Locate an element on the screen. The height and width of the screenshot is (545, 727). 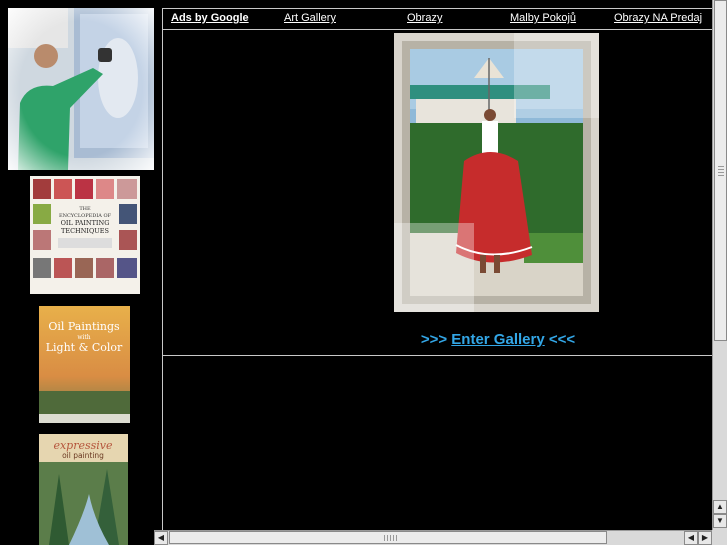
arrow-down-icon: ▼ is located at coordinates (720, 520).